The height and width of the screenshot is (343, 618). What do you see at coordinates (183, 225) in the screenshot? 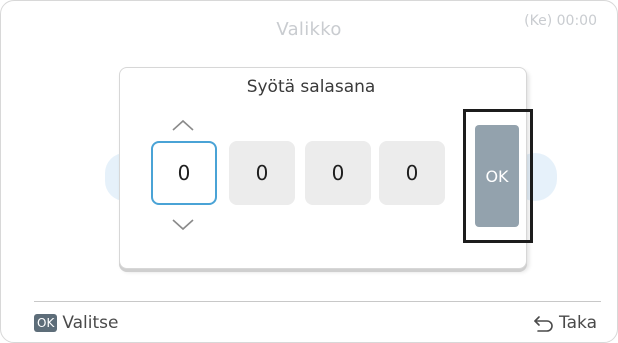
I see `chevron-down-icon` at bounding box center [183, 225].